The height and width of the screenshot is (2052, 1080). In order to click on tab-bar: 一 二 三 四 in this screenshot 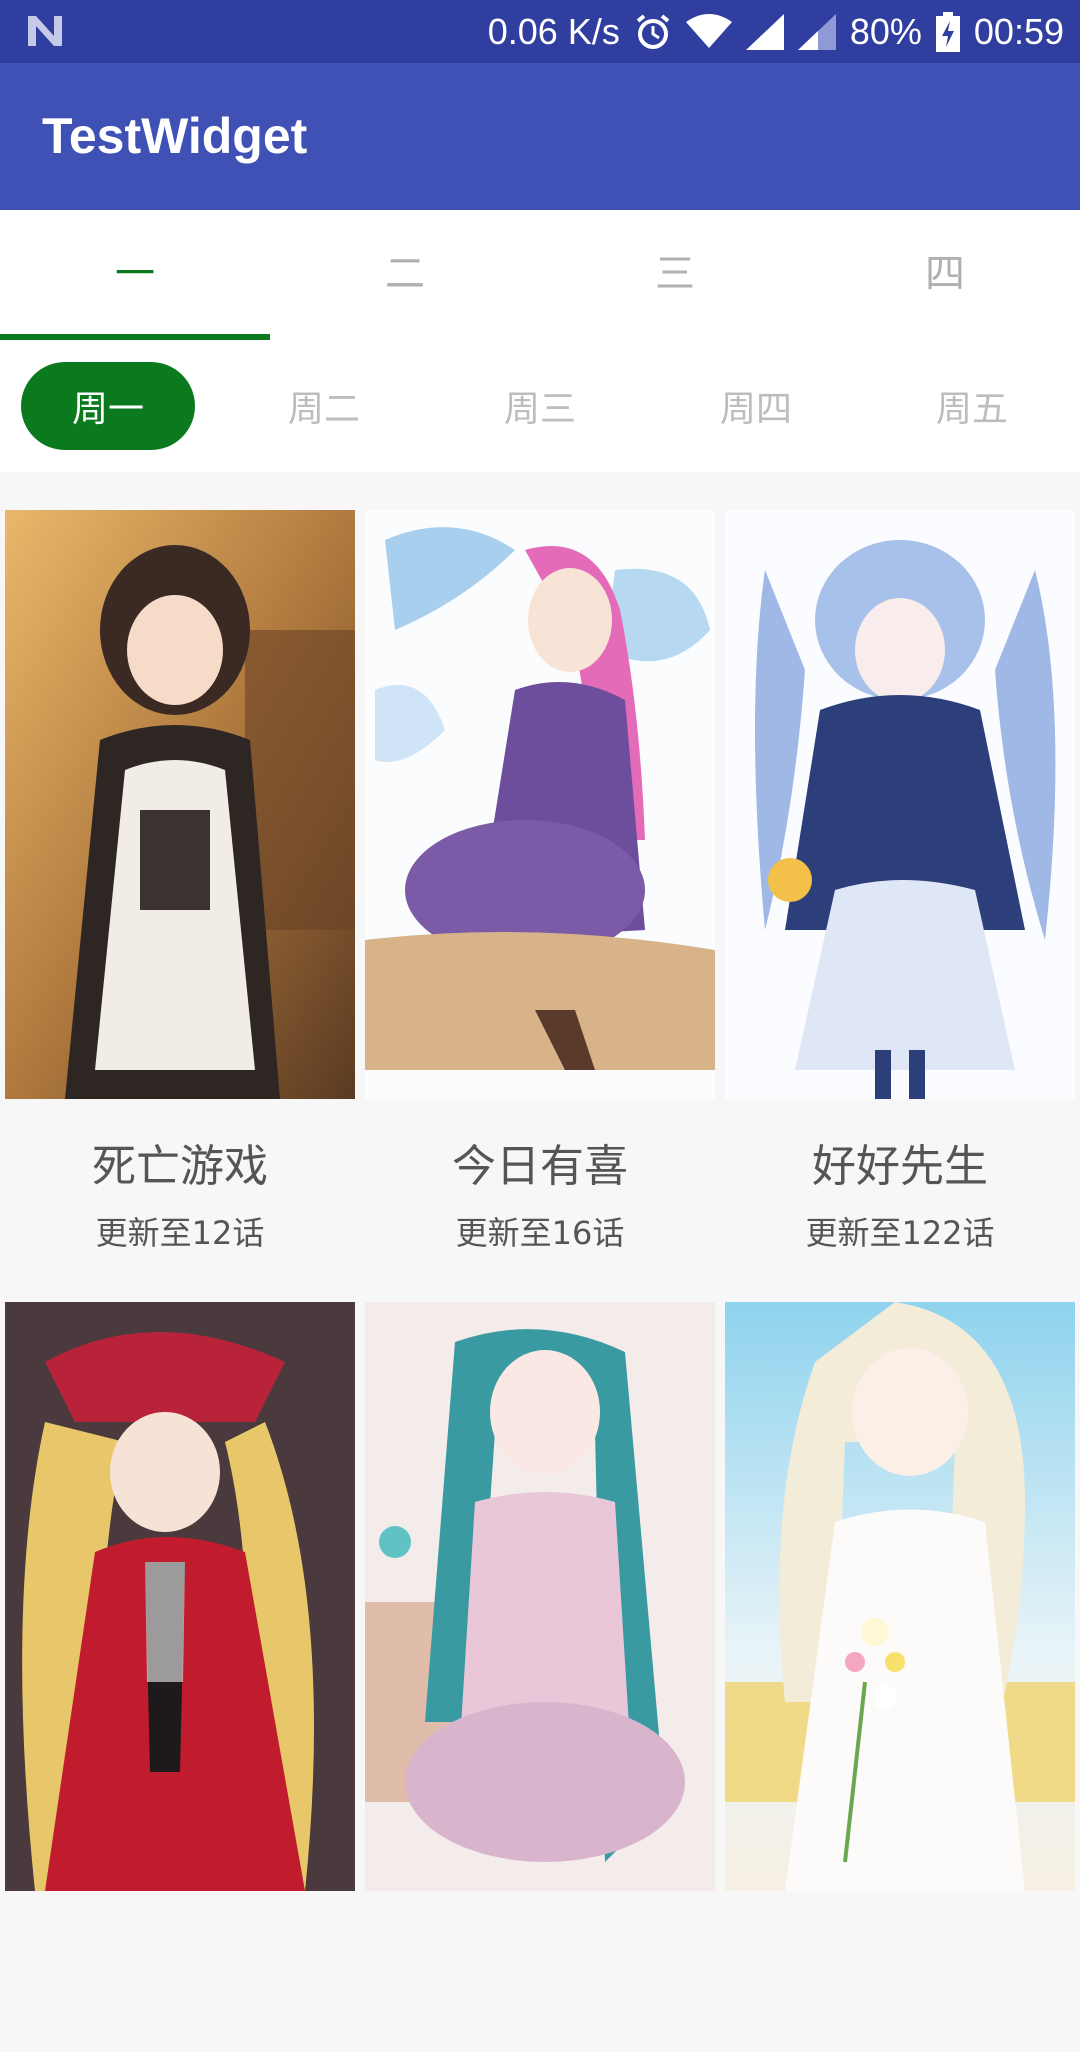, I will do `click(540, 275)`.